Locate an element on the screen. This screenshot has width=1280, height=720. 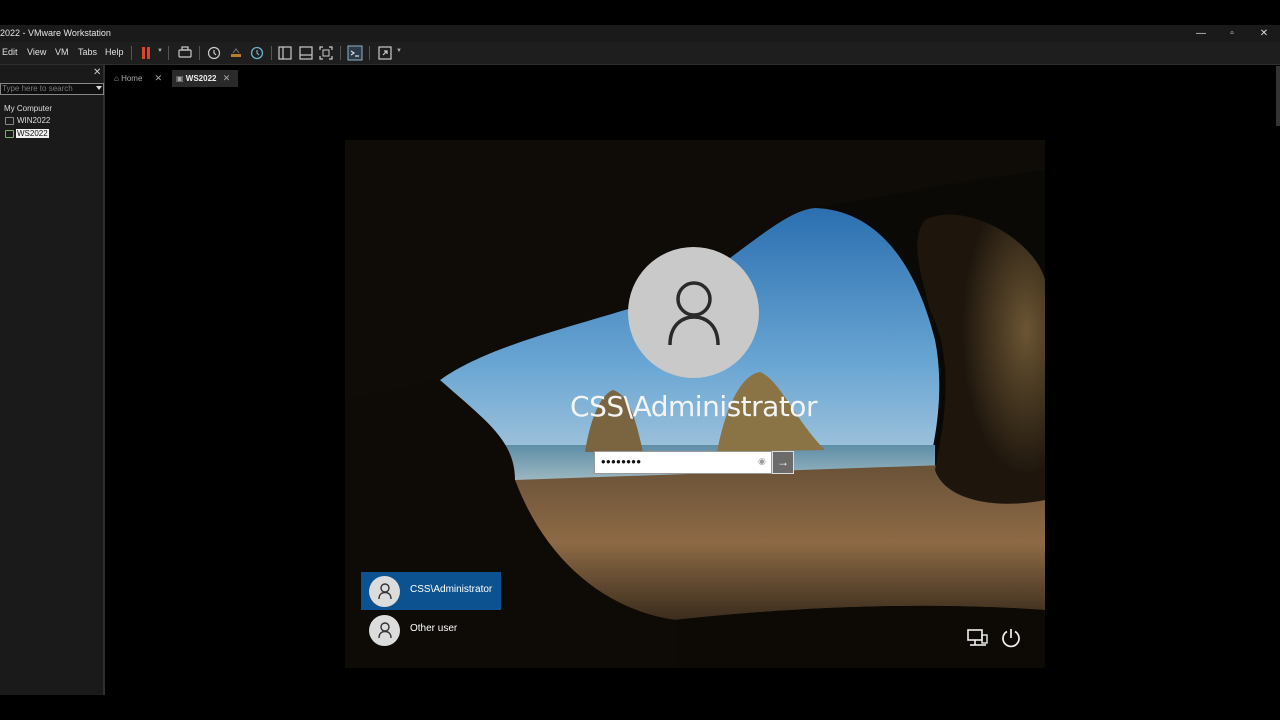
power-icon is located at coordinates (1011, 638).